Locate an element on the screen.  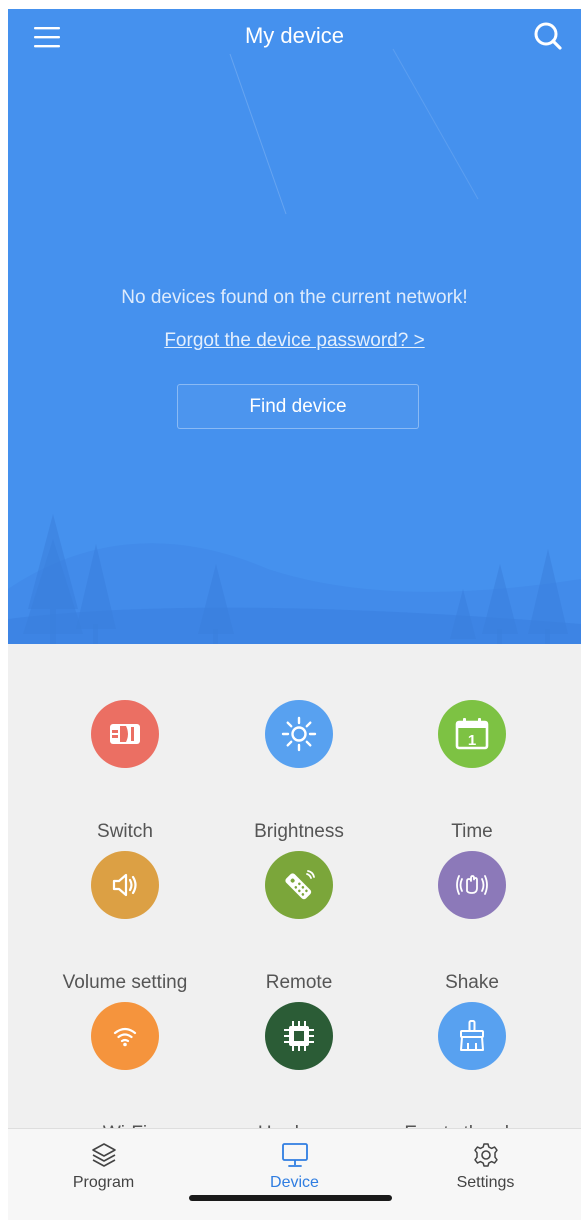
feature-time: 1 Time is located at coordinates (472, 763).